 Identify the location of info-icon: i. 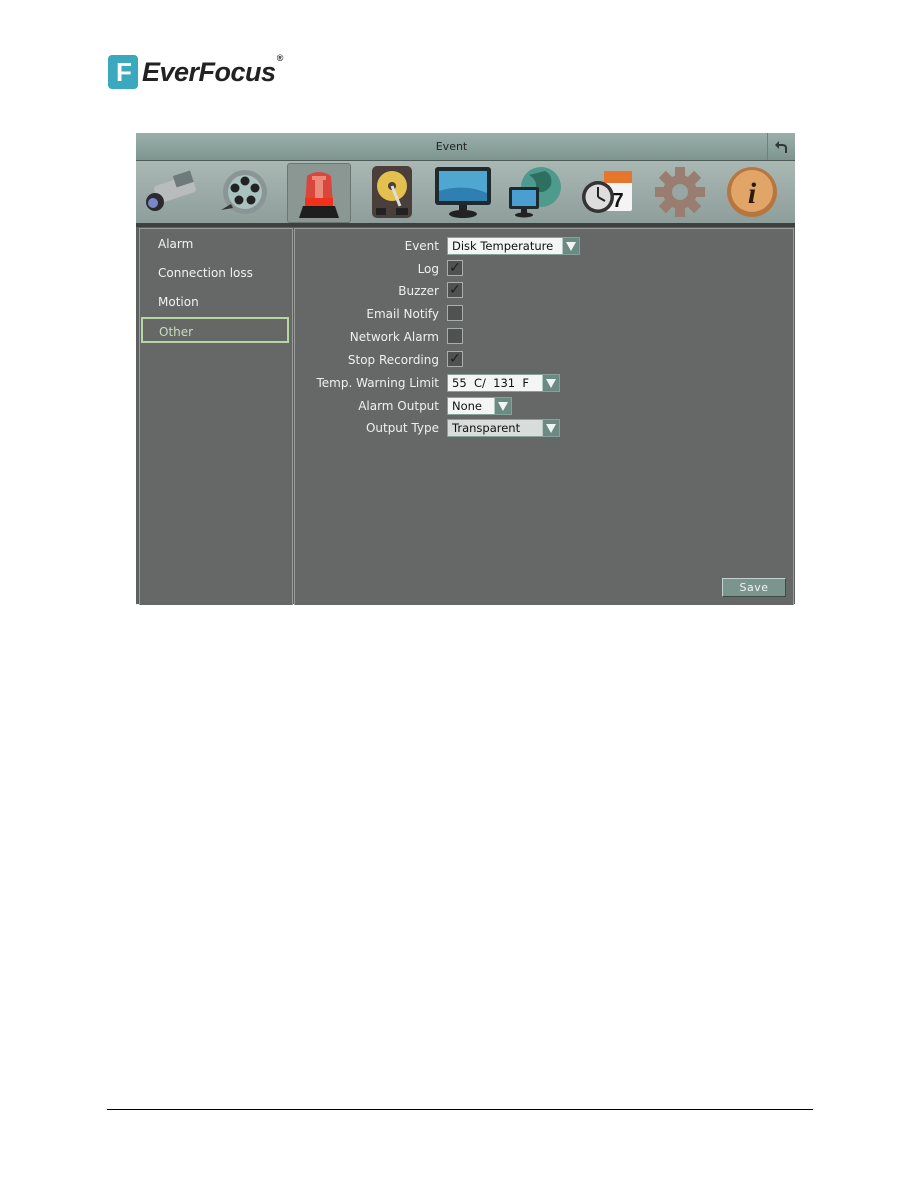
(752, 192).